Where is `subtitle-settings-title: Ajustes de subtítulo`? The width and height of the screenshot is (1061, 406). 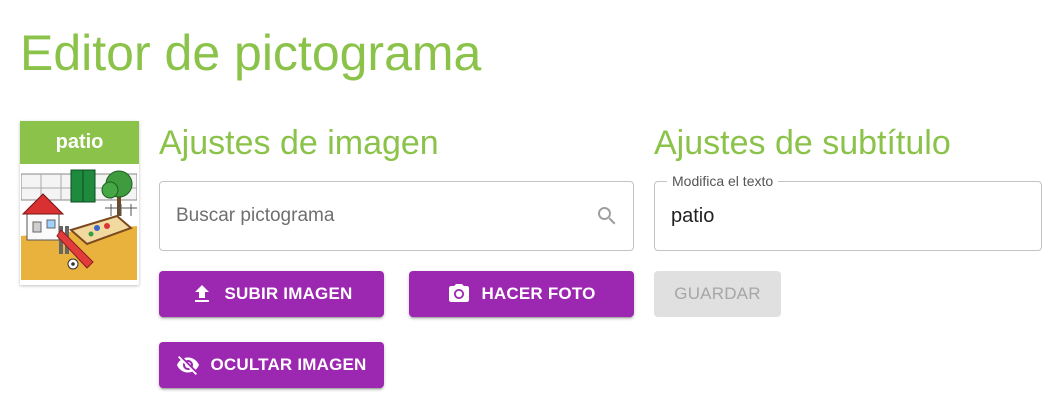
subtitle-settings-title: Ajustes de subtítulo is located at coordinates (802, 143).